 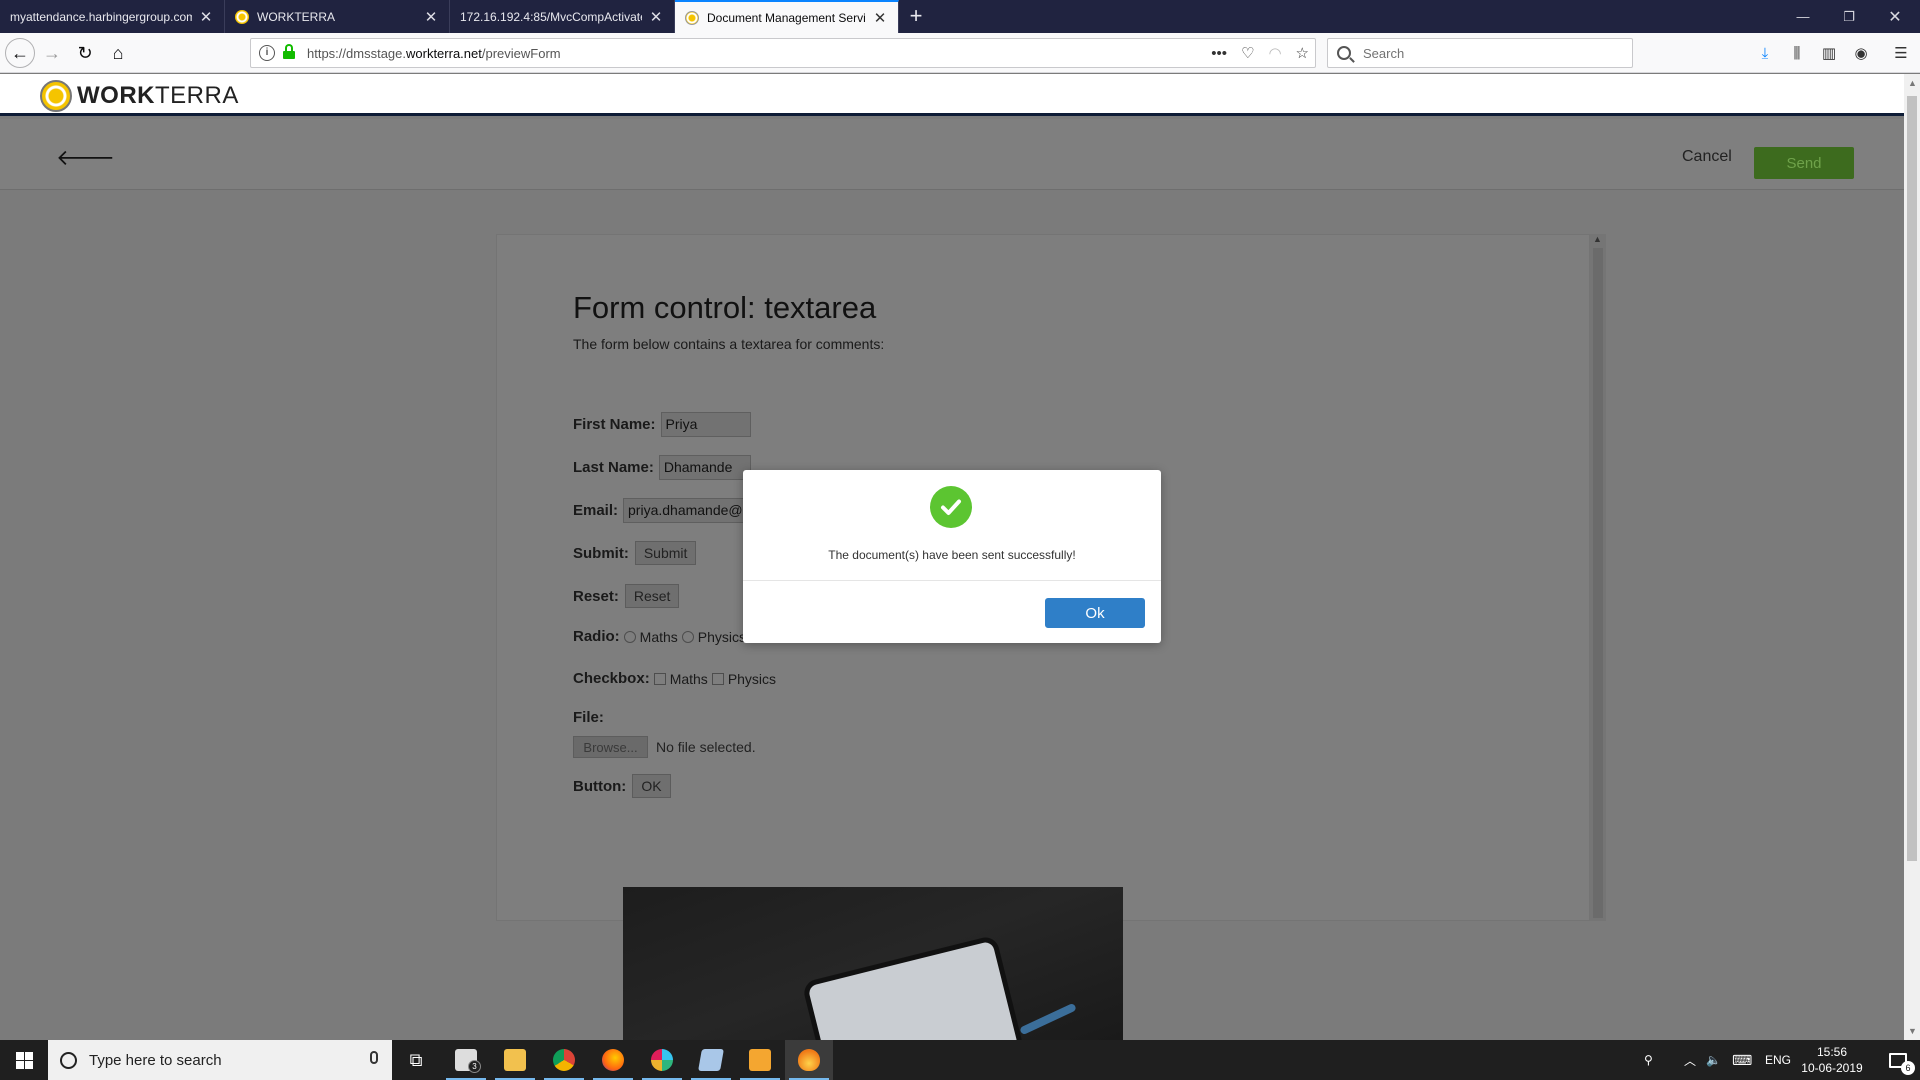 What do you see at coordinates (916, 16) in the screenshot?
I see `new-tab-button: +` at bounding box center [916, 16].